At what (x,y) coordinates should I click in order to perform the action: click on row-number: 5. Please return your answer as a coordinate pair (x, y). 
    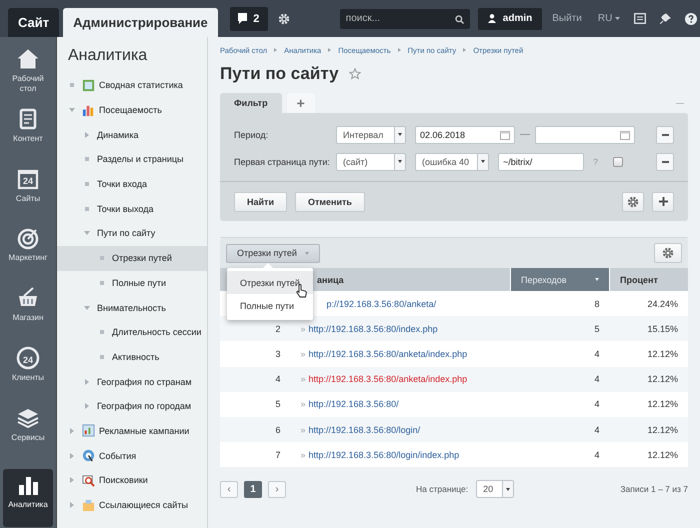
    Looking at the image, I should click on (255, 404).